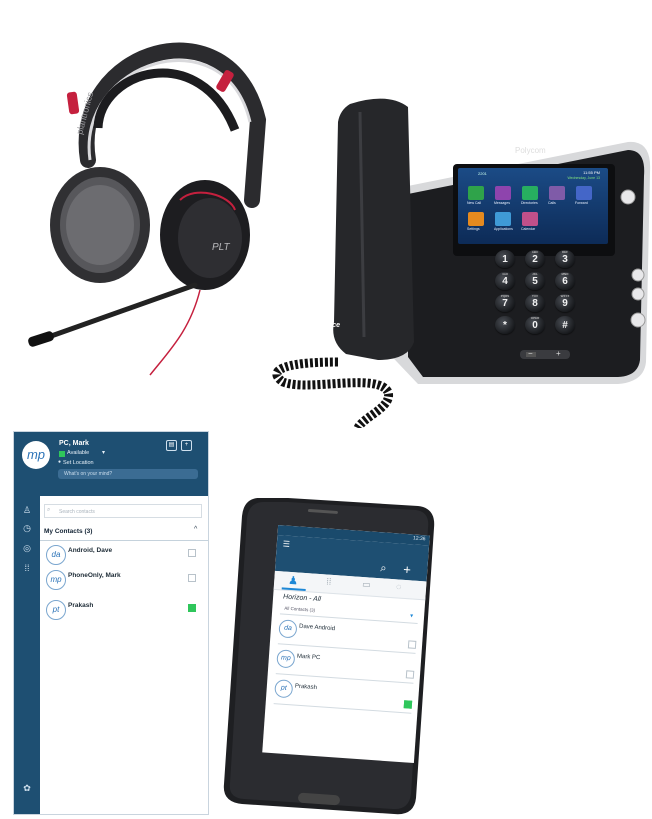 The image size is (652, 819). Describe the element at coordinates (309, 658) in the screenshot. I see `contact-name: Mark PC` at that location.